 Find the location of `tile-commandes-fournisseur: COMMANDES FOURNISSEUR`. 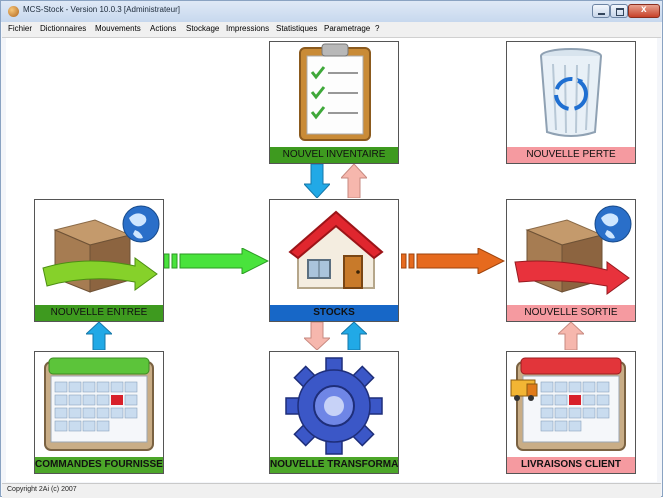

tile-commandes-fournisseur: COMMANDES FOURNISSEUR is located at coordinates (99, 412).